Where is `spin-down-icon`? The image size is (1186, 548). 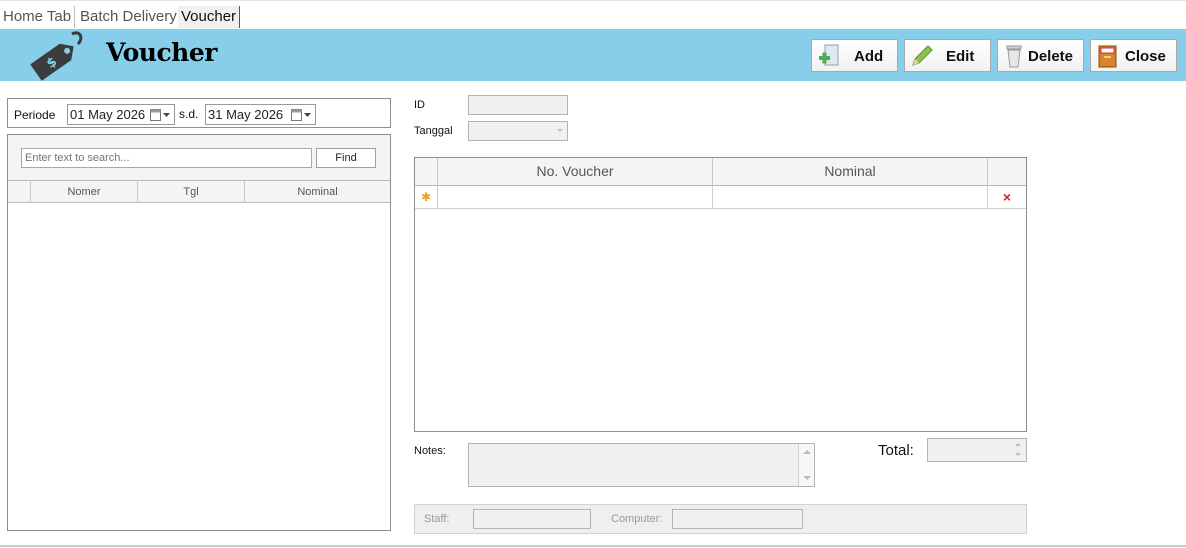
spin-down-icon is located at coordinates (1018, 454).